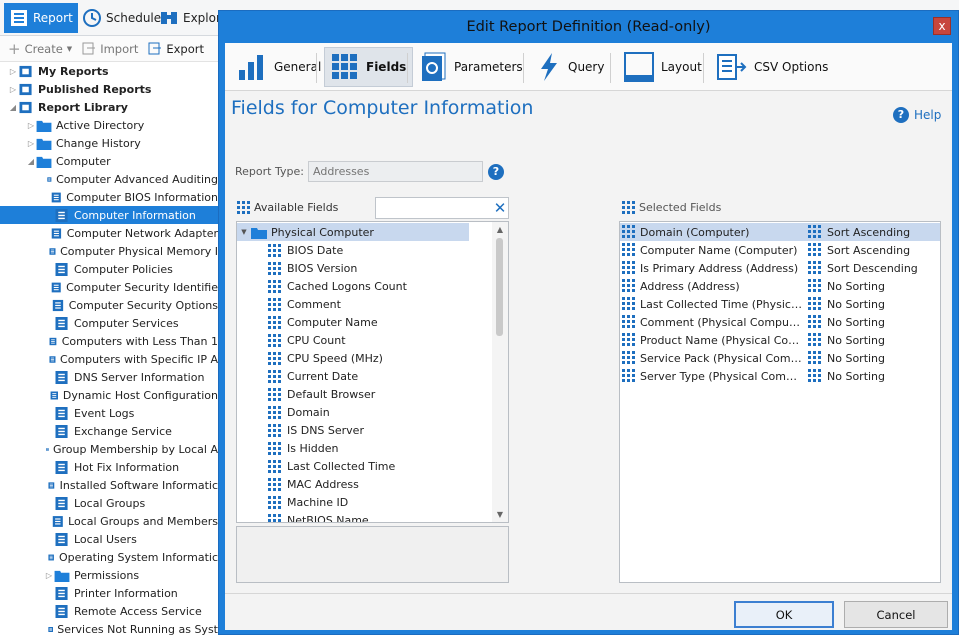 This screenshot has height=635, width=959. I want to click on available-field-item: Is Hidden, so click(303, 448).